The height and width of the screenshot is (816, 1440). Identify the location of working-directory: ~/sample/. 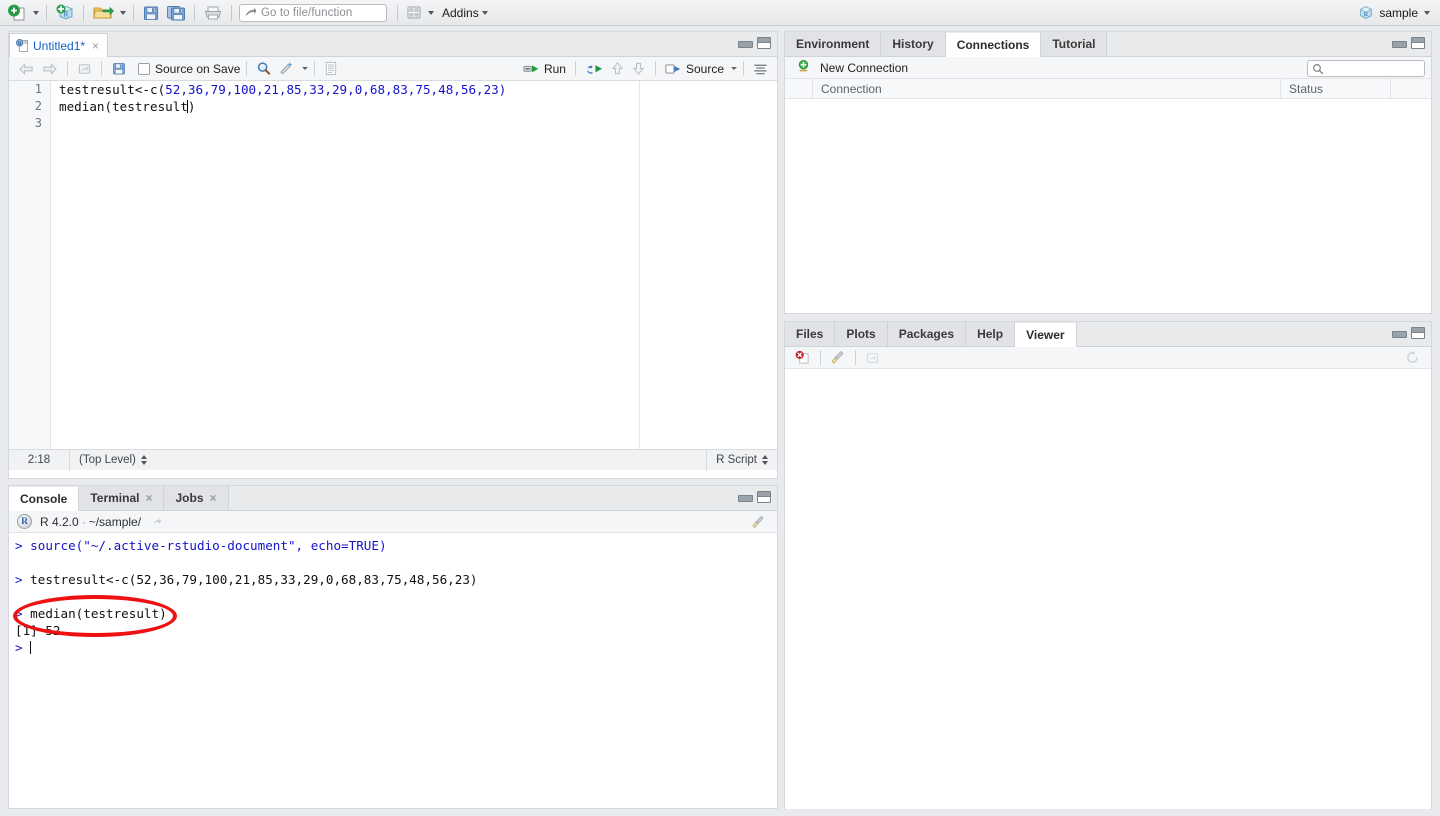
(115, 521).